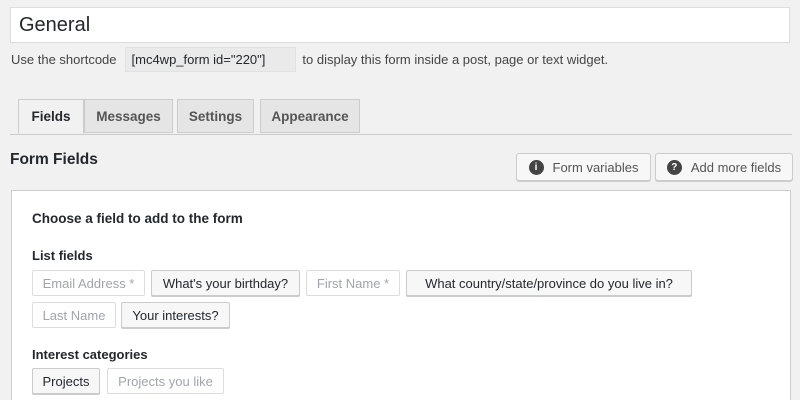 The height and width of the screenshot is (400, 800). I want to click on section-title: Form Fields, so click(54, 159).